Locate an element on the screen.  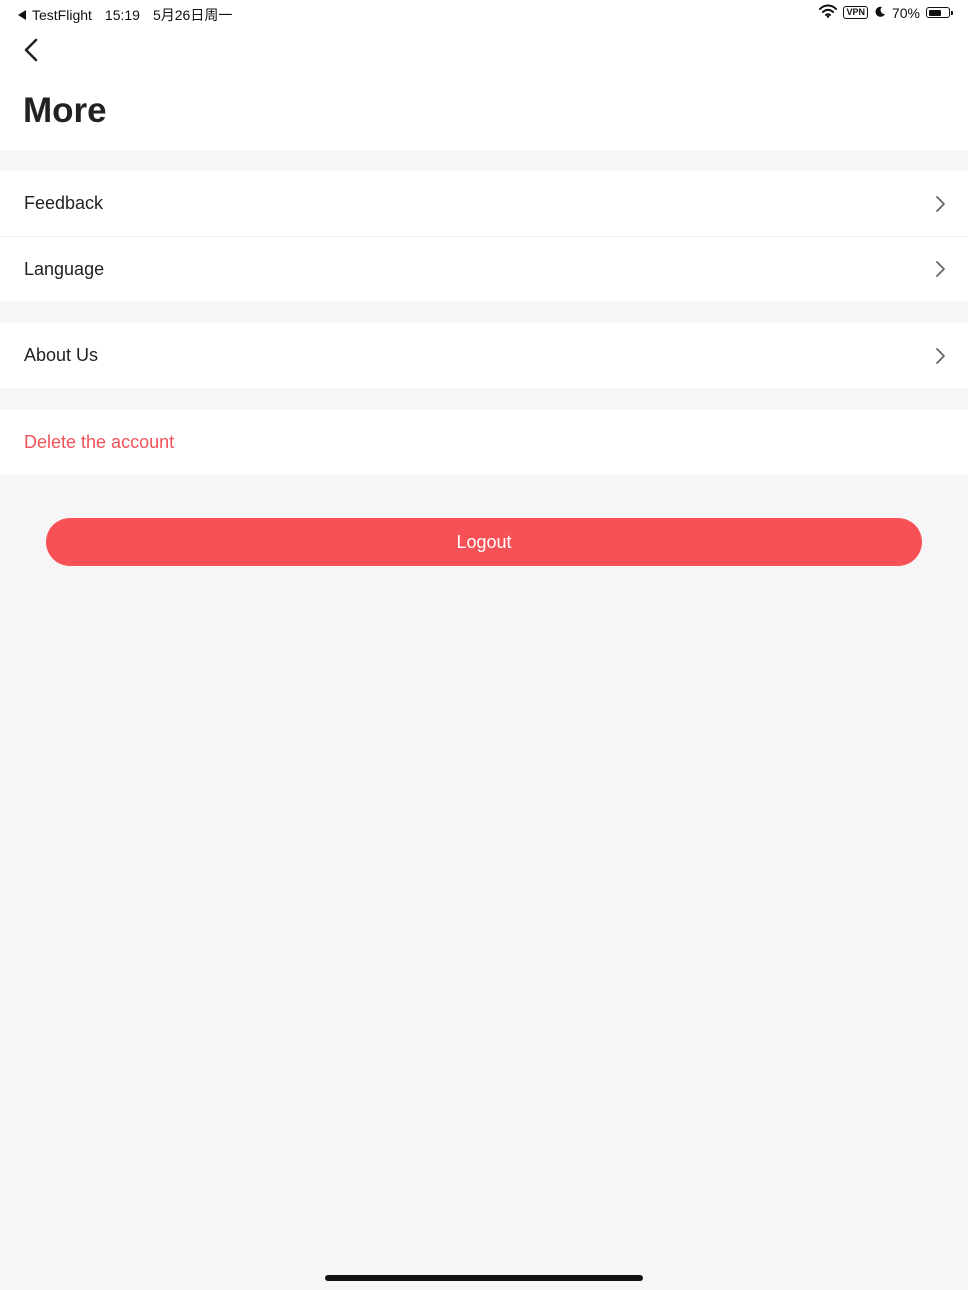
menu-item-language: Language is located at coordinates (484, 268).